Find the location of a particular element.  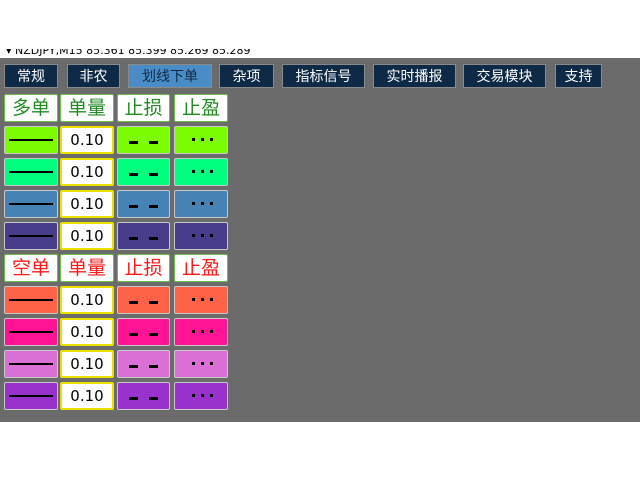

tab-misc: 杂项 is located at coordinates (246, 76).